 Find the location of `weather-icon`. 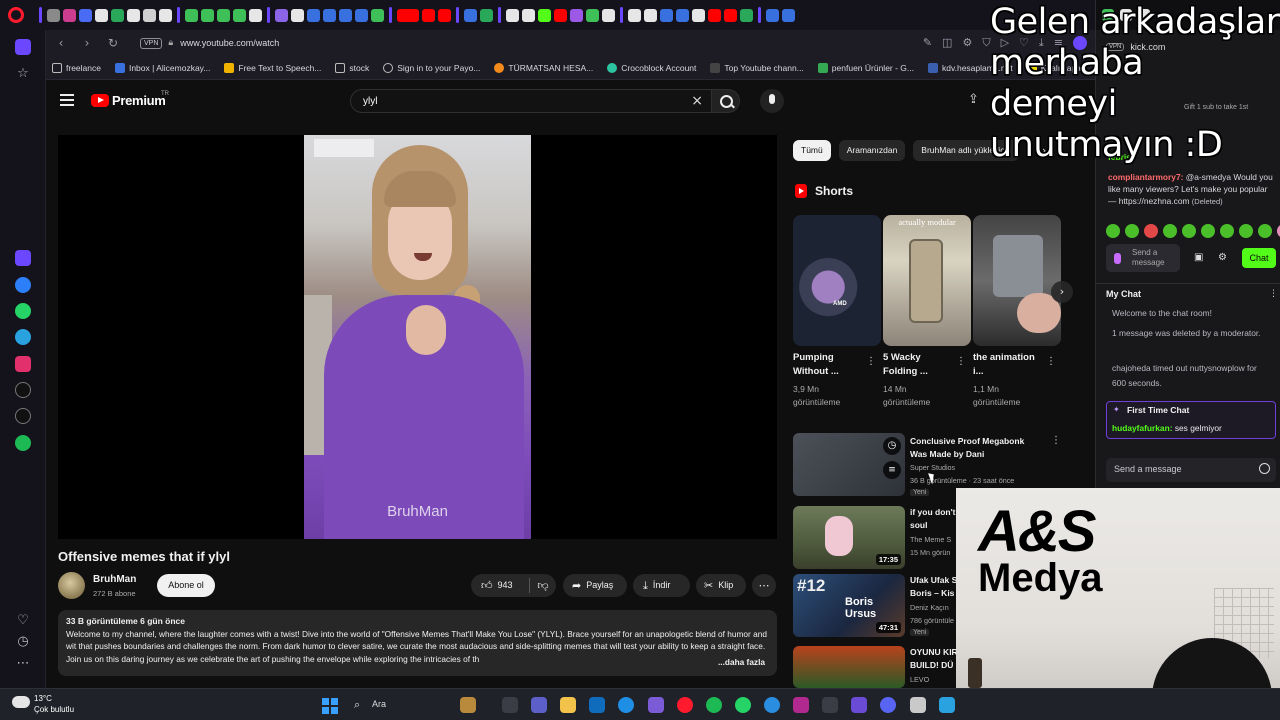

weather-icon is located at coordinates (21, 702).